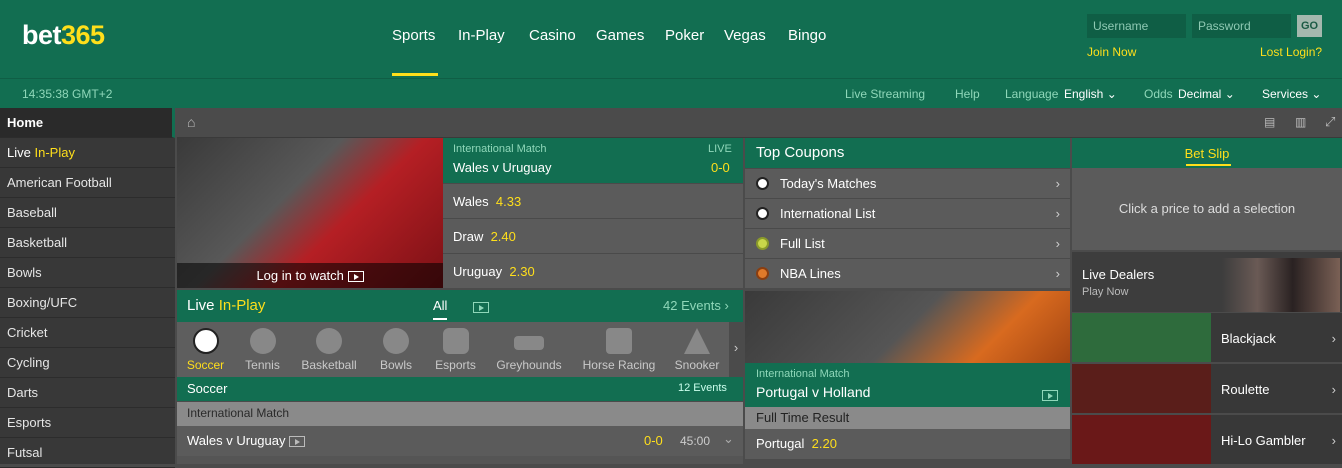  What do you see at coordinates (653, 440) in the screenshot?
I see `match-score: 0-0` at bounding box center [653, 440].